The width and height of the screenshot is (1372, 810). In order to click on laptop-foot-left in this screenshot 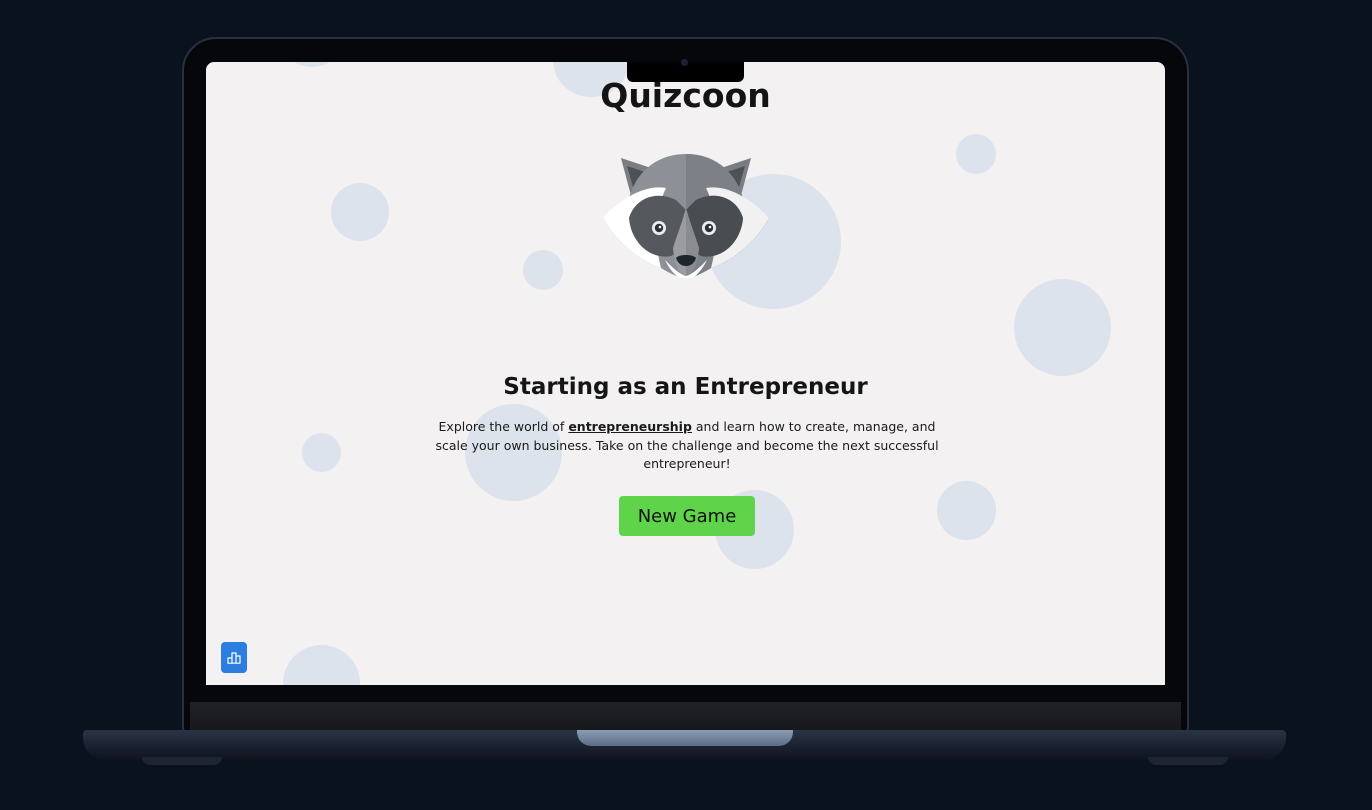, I will do `click(182, 761)`.